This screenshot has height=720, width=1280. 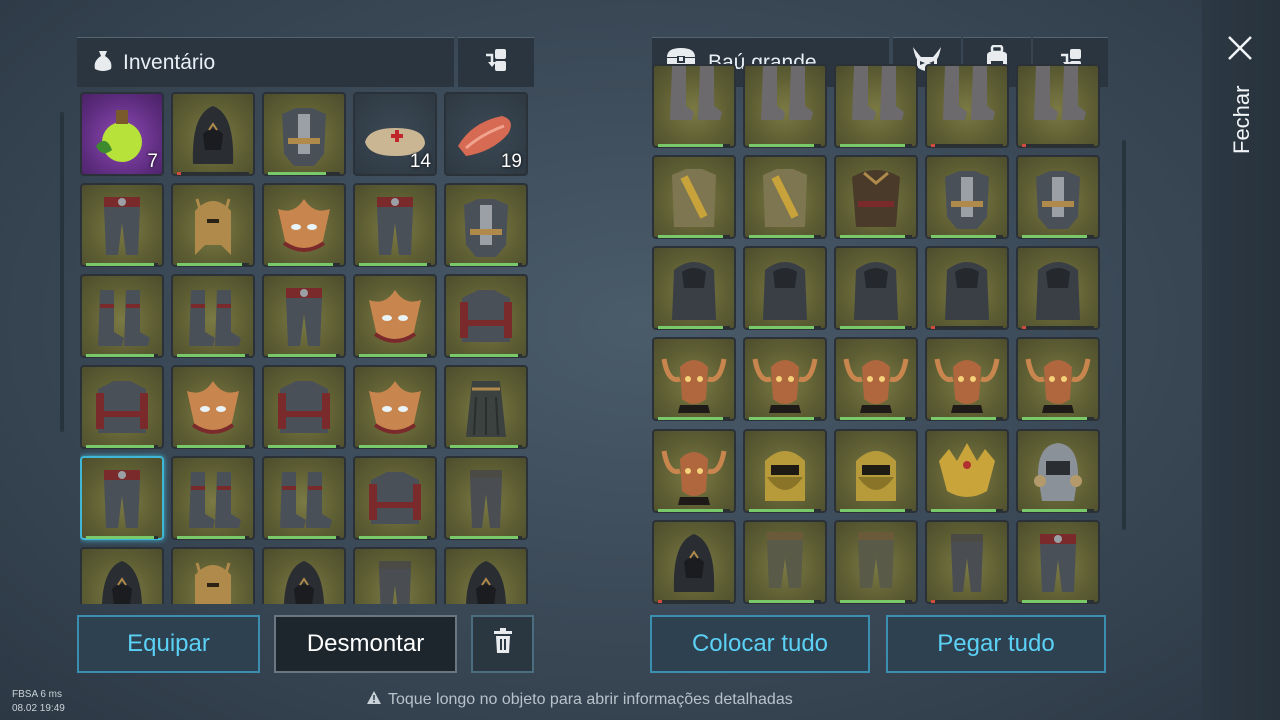 I want to click on inventory-title: Inventário, so click(x=169, y=62).